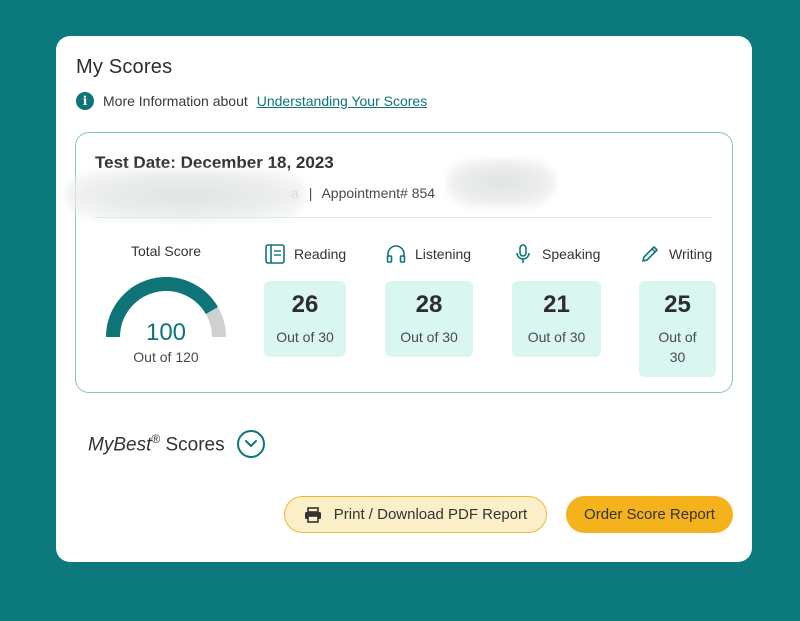 The width and height of the screenshot is (800, 621). Describe the element at coordinates (342, 101) in the screenshot. I see `understanding-scores-link: Understanding Your Scores` at that location.